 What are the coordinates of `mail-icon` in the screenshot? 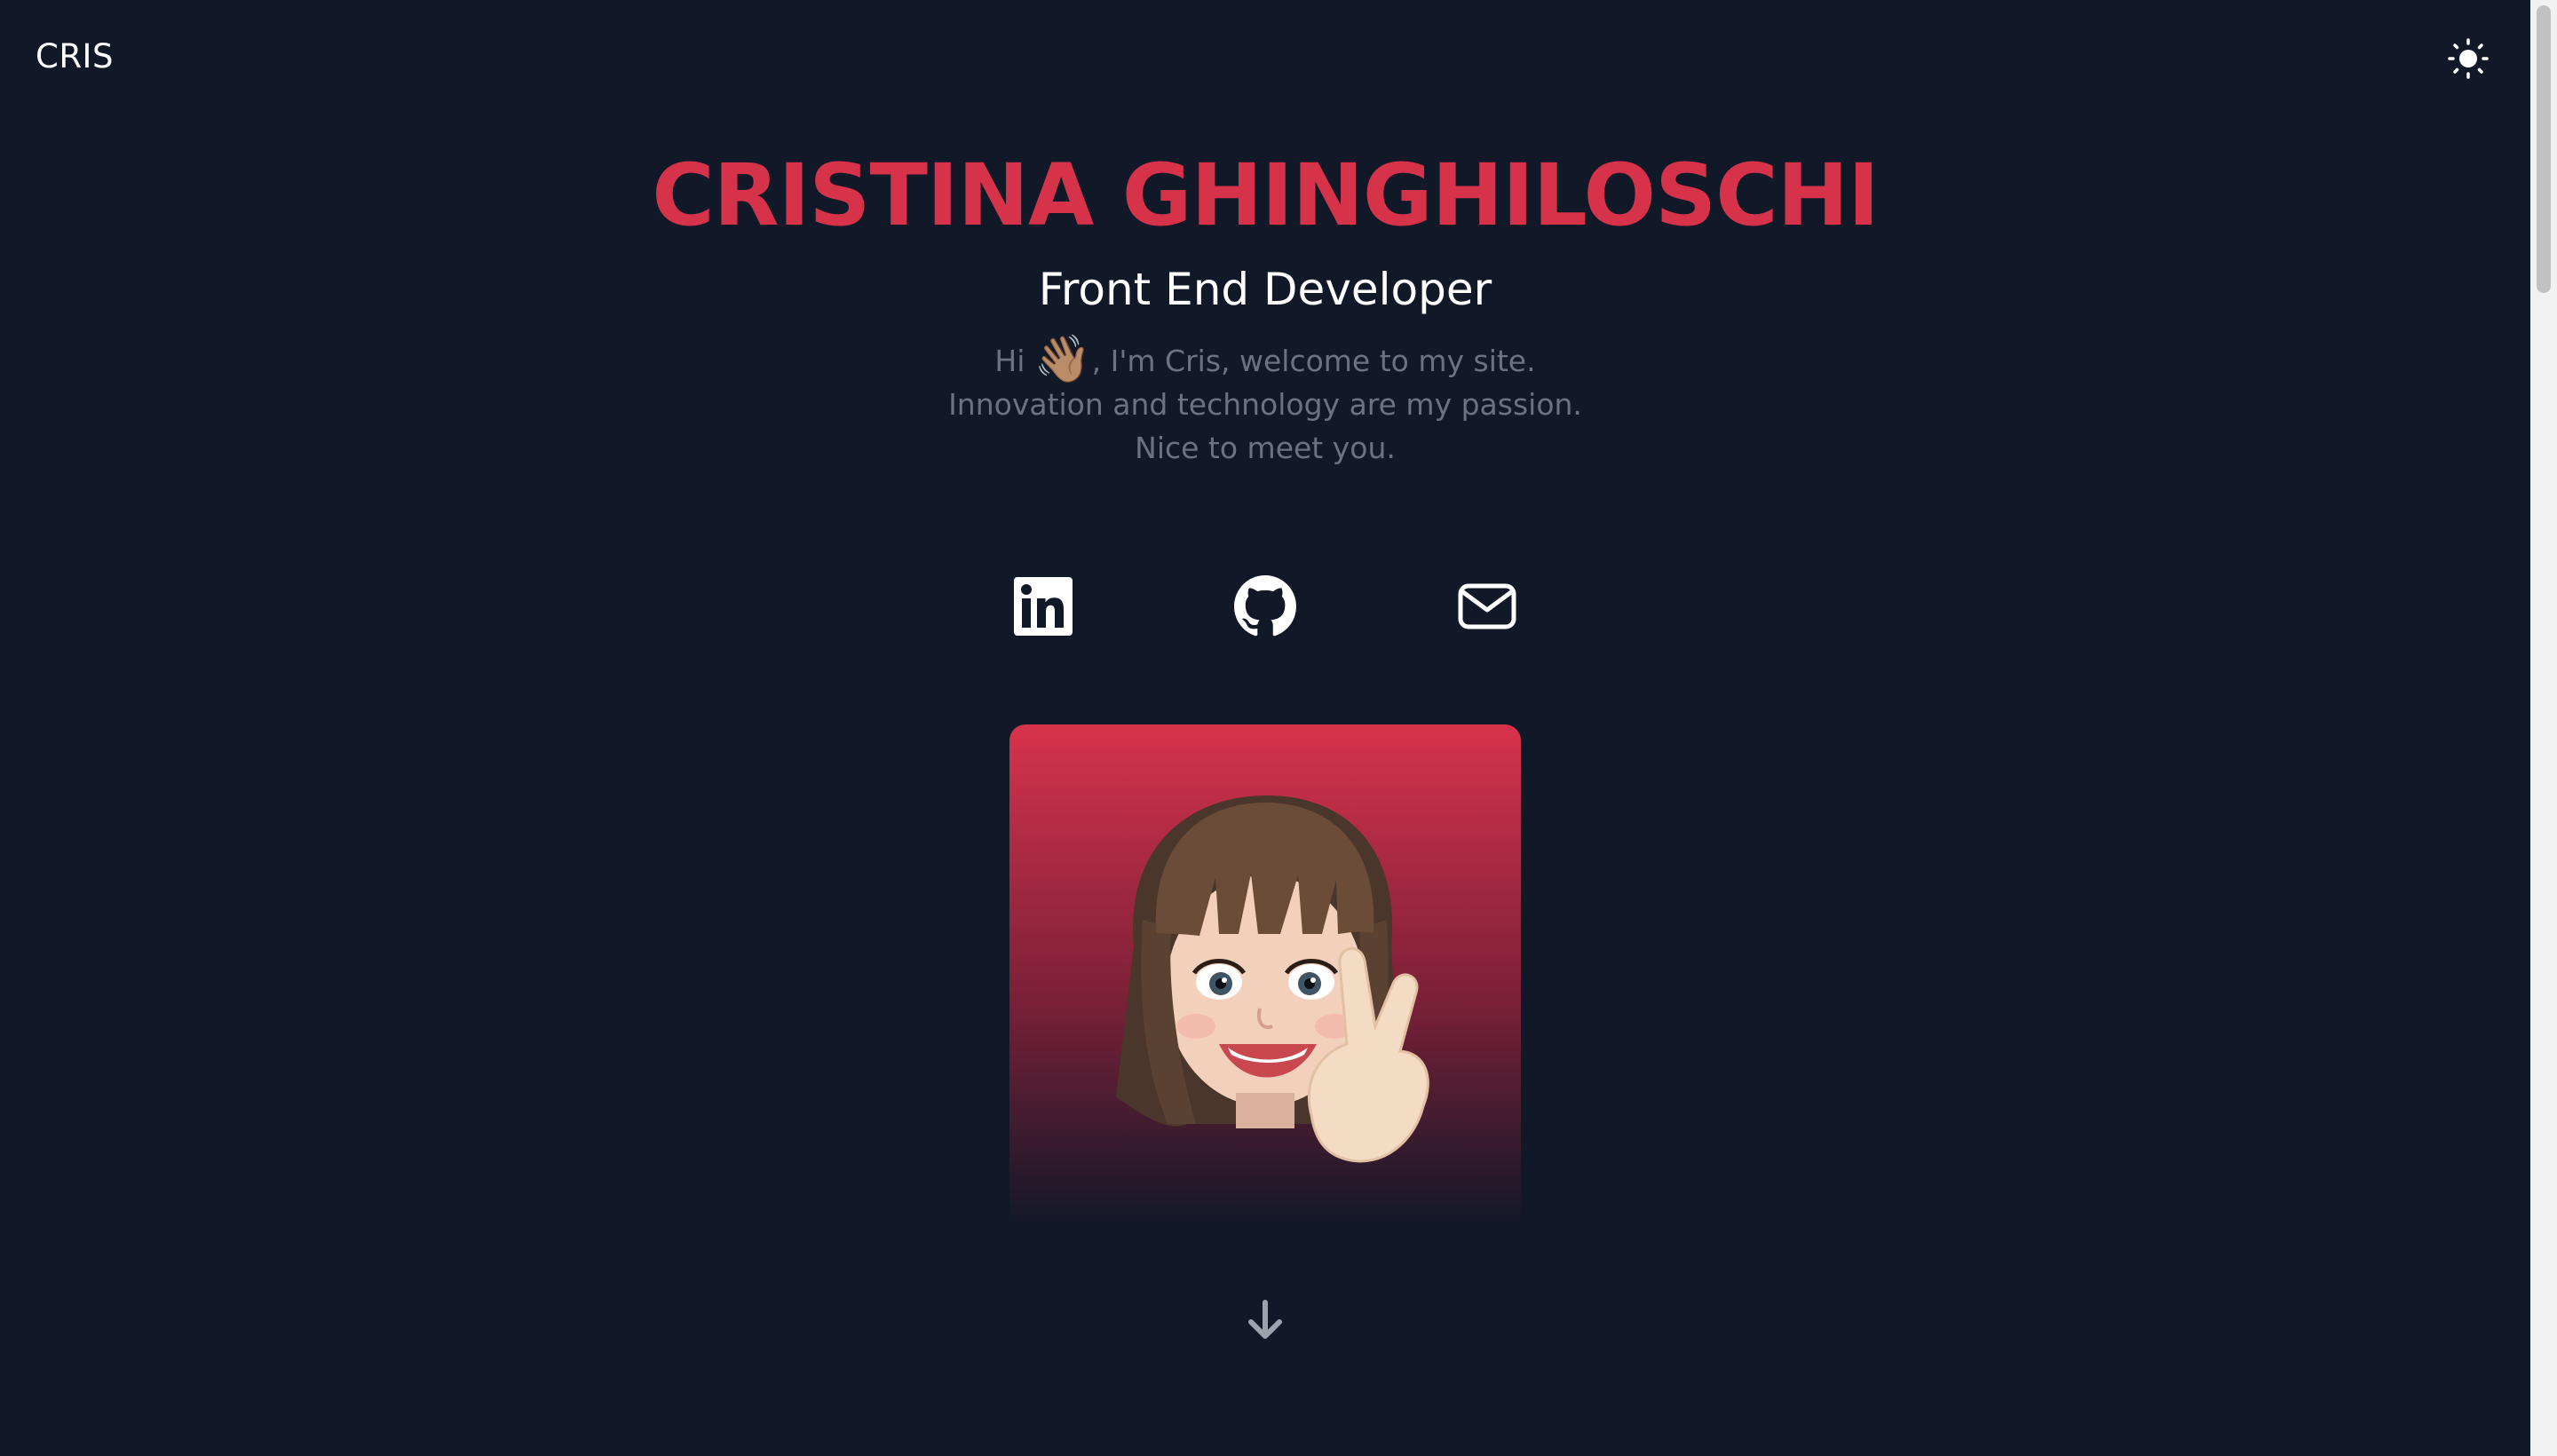 It's located at (1487, 606).